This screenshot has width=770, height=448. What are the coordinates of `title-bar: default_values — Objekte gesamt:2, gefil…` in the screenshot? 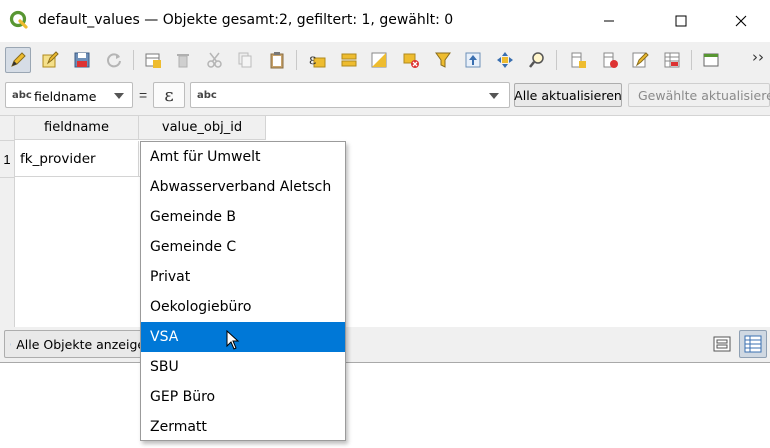 It's located at (385, 21).